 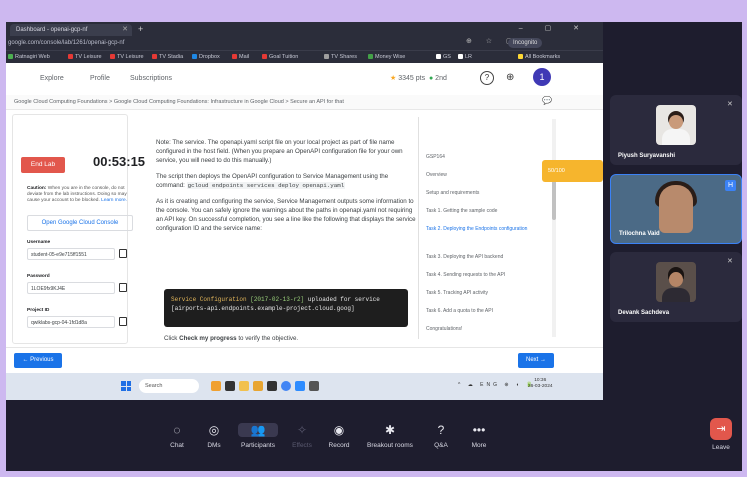 What do you see at coordinates (676, 287) in the screenshot?
I see `participant-tile: ✕ Devank Sachdeva` at bounding box center [676, 287].